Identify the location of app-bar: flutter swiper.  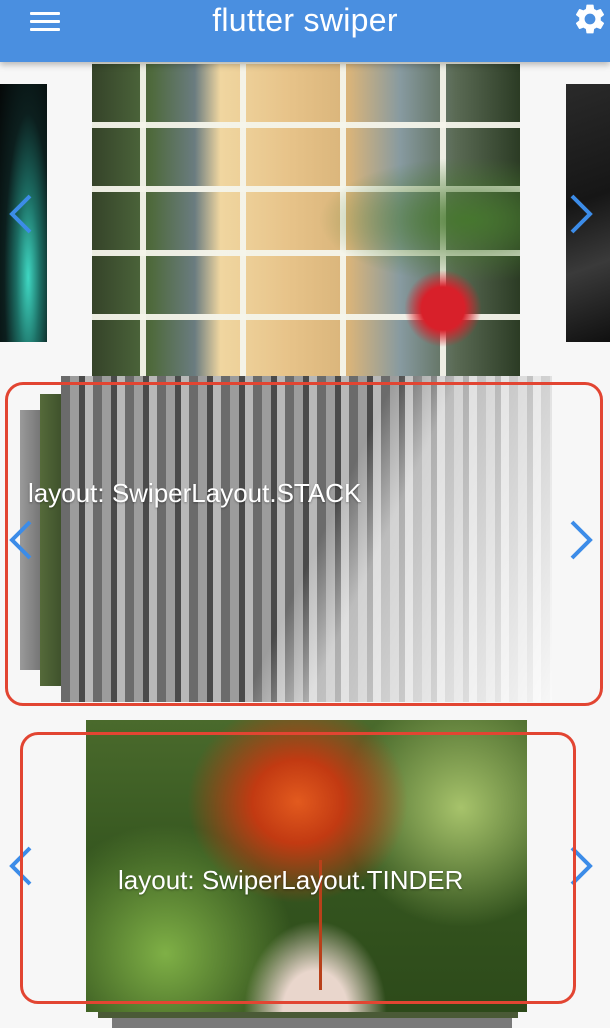
(305, 31).